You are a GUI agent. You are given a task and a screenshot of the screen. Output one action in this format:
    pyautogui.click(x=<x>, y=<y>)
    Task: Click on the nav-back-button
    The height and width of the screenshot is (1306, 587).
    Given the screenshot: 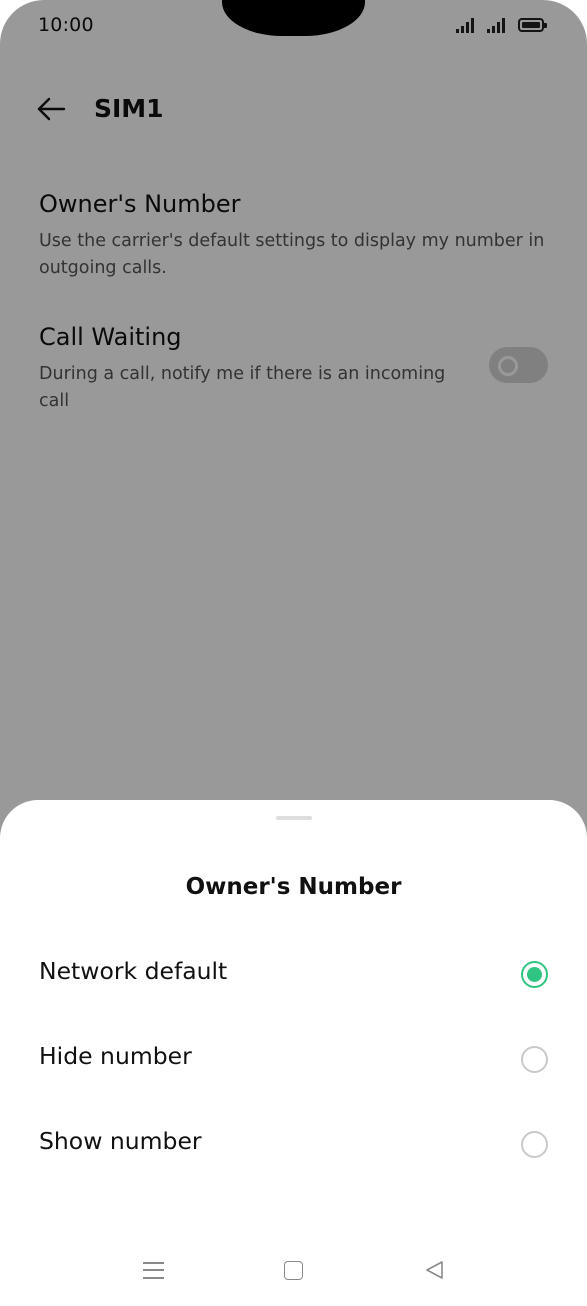 What is the action you would take?
    pyautogui.click(x=434, y=1270)
    